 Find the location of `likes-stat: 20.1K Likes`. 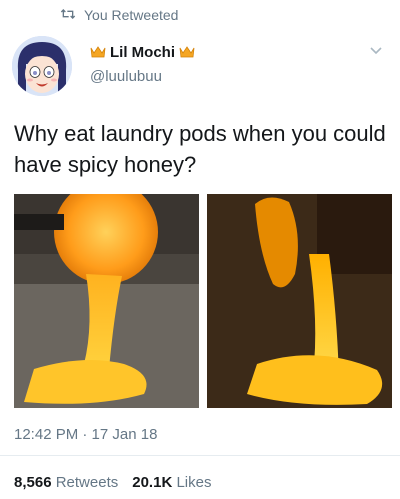

likes-stat: 20.1K Likes is located at coordinates (171, 482).